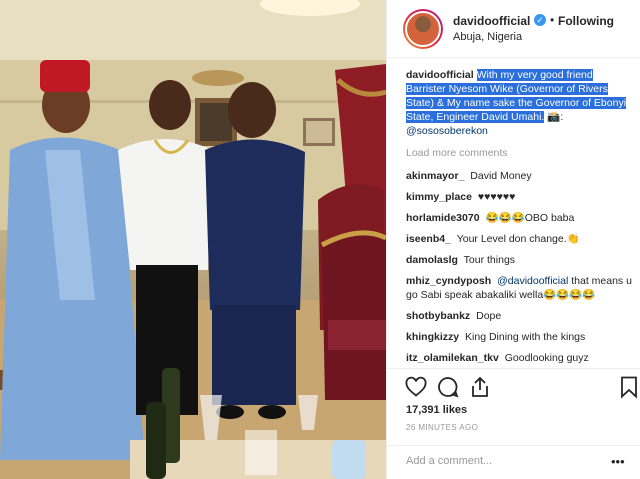 This screenshot has height=479, width=640. What do you see at coordinates (519, 153) in the screenshot?
I see `load-more-comments: Load more comments` at bounding box center [519, 153].